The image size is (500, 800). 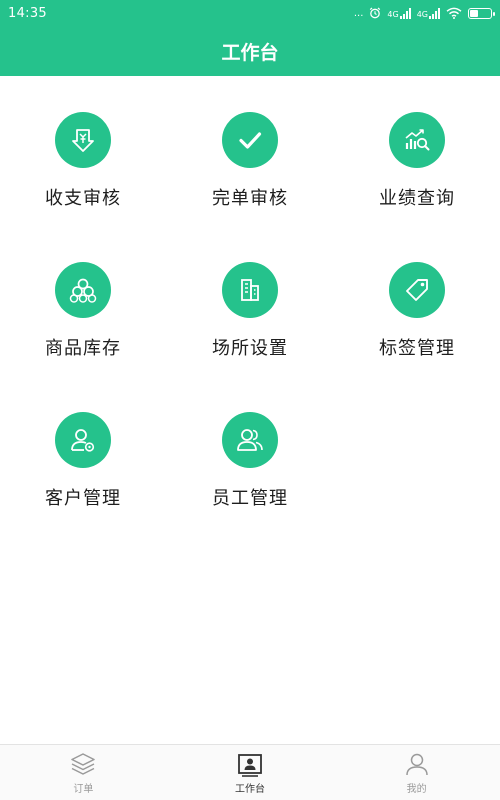 What do you see at coordinates (83, 498) in the screenshot?
I see `menu-item-label: 客户管理` at bounding box center [83, 498].